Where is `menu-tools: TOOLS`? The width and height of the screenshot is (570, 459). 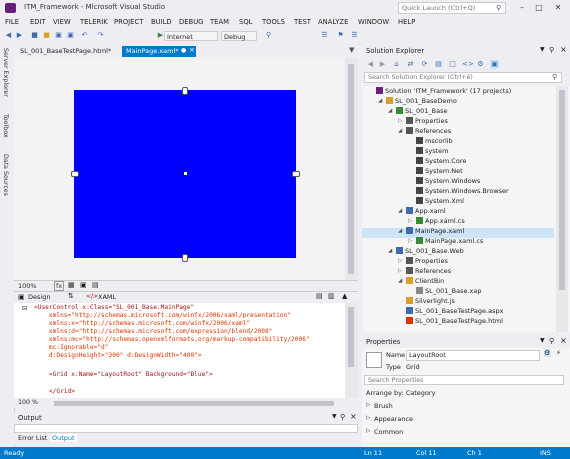 menu-tools: TOOLS is located at coordinates (273, 22).